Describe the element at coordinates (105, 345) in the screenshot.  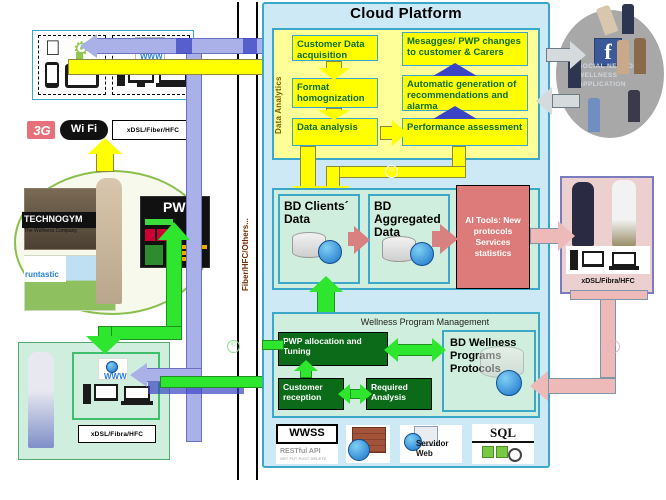
I see `green-down-arrowhead-nurse` at that location.